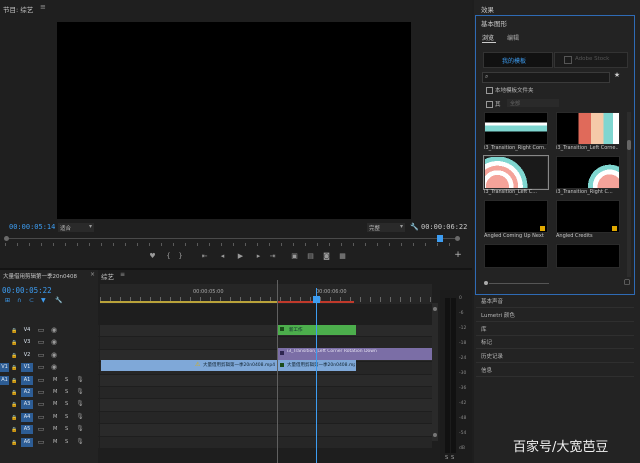 The height and width of the screenshot is (463, 640). I want to click on wrench-icon: 🔧, so click(414, 227).